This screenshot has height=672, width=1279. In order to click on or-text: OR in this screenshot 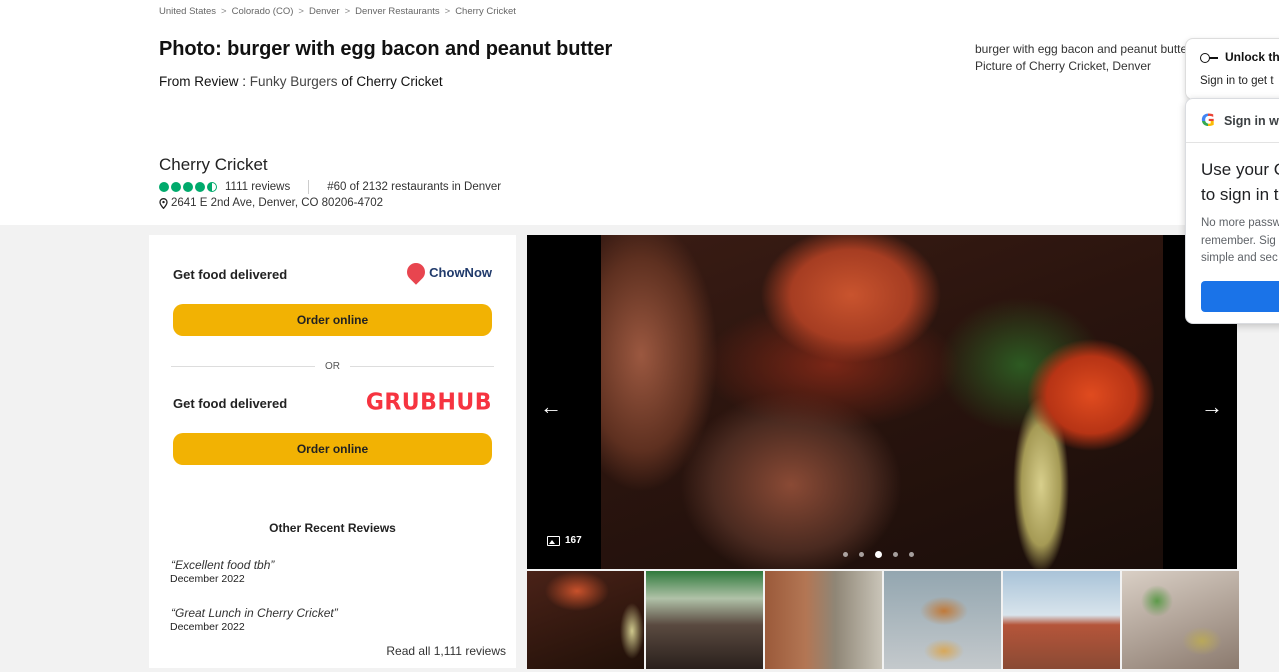, I will do `click(332, 366)`.